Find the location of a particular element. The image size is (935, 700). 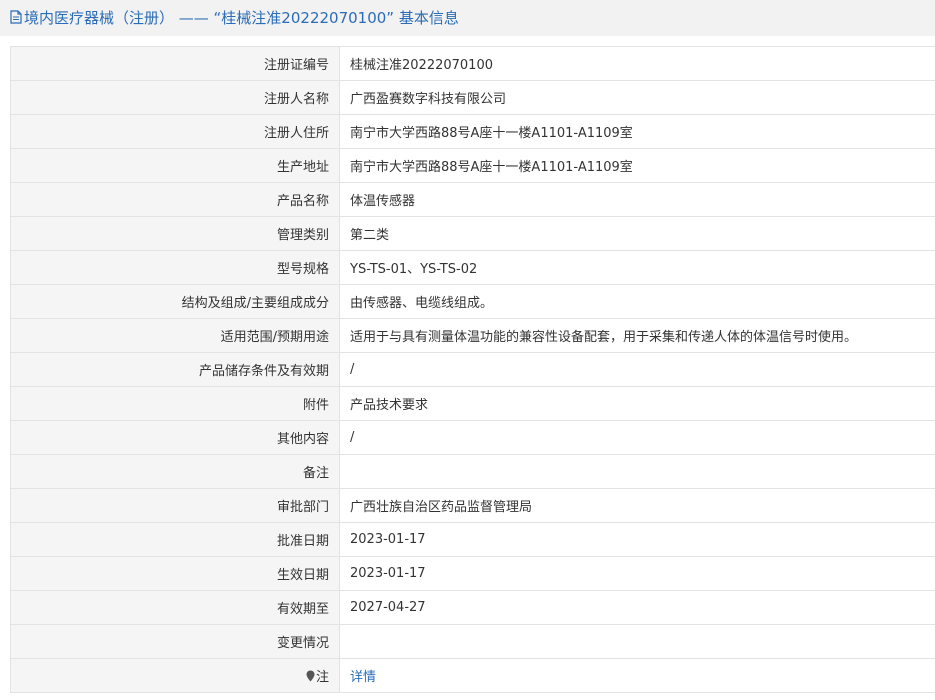

row-label: 有效期至 is located at coordinates (175, 607).